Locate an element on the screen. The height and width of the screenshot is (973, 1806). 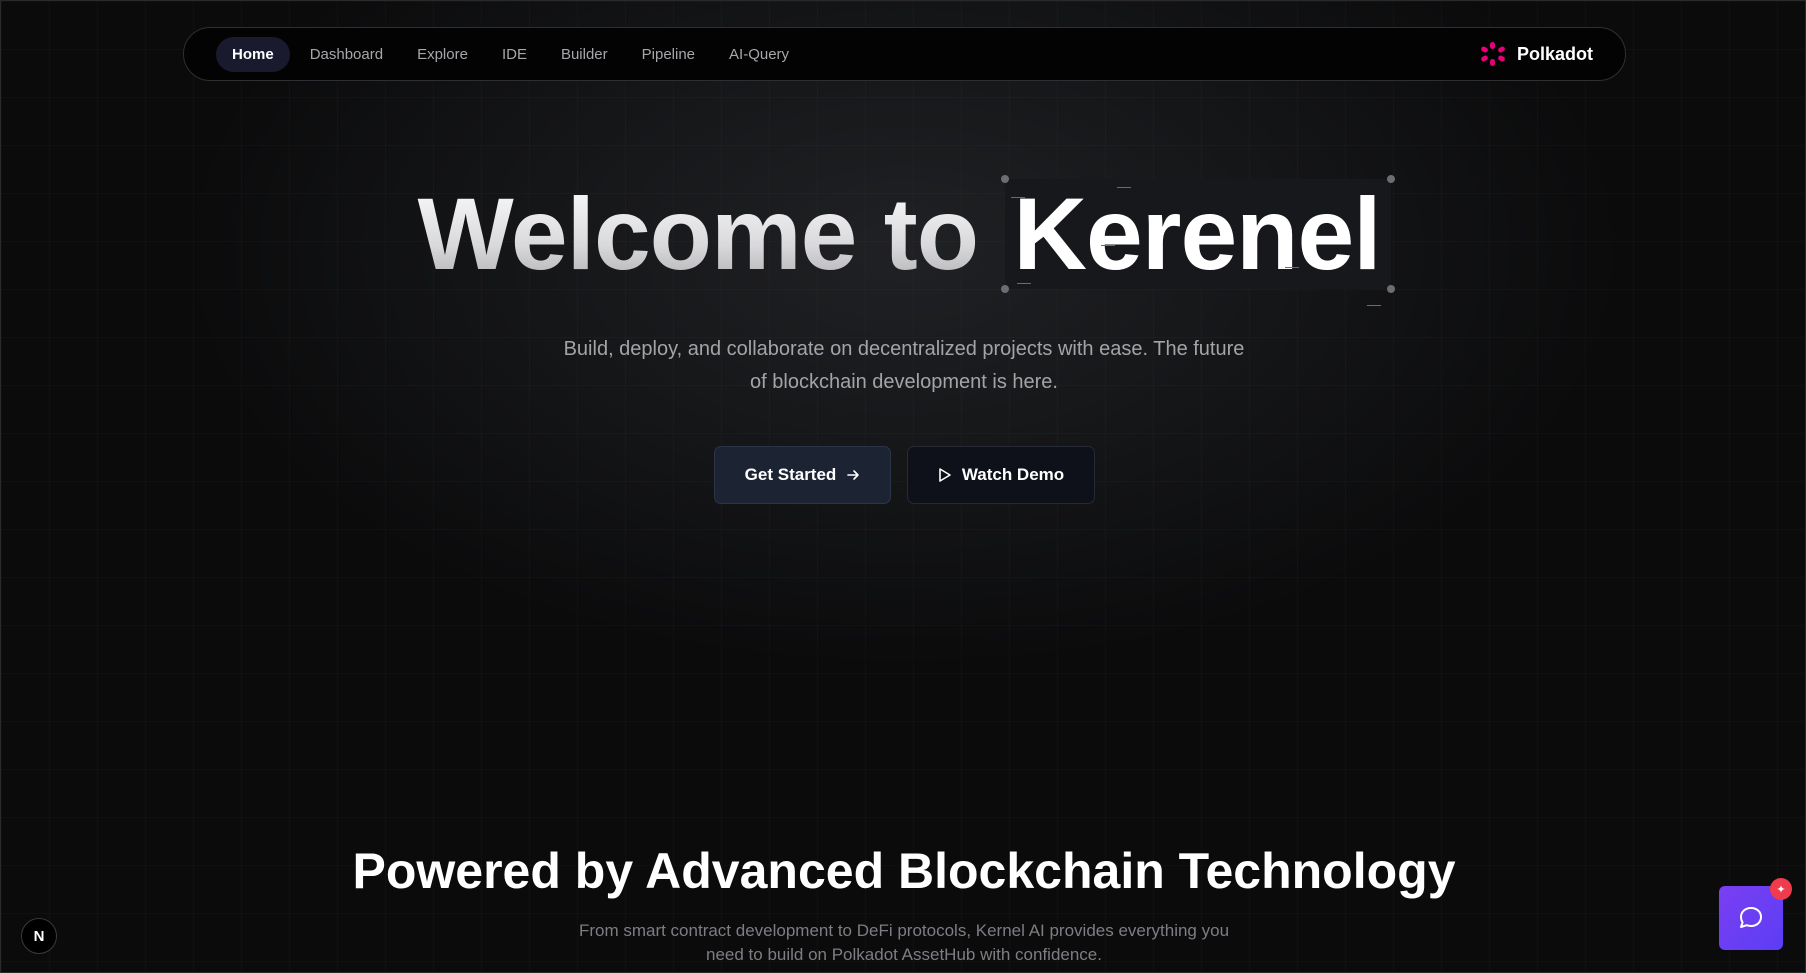
hero-title-highlight-box: Kerenel is located at coordinates (1198, 240).